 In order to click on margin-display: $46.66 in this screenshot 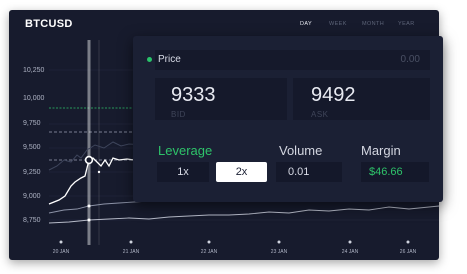, I will do `click(395, 172)`.